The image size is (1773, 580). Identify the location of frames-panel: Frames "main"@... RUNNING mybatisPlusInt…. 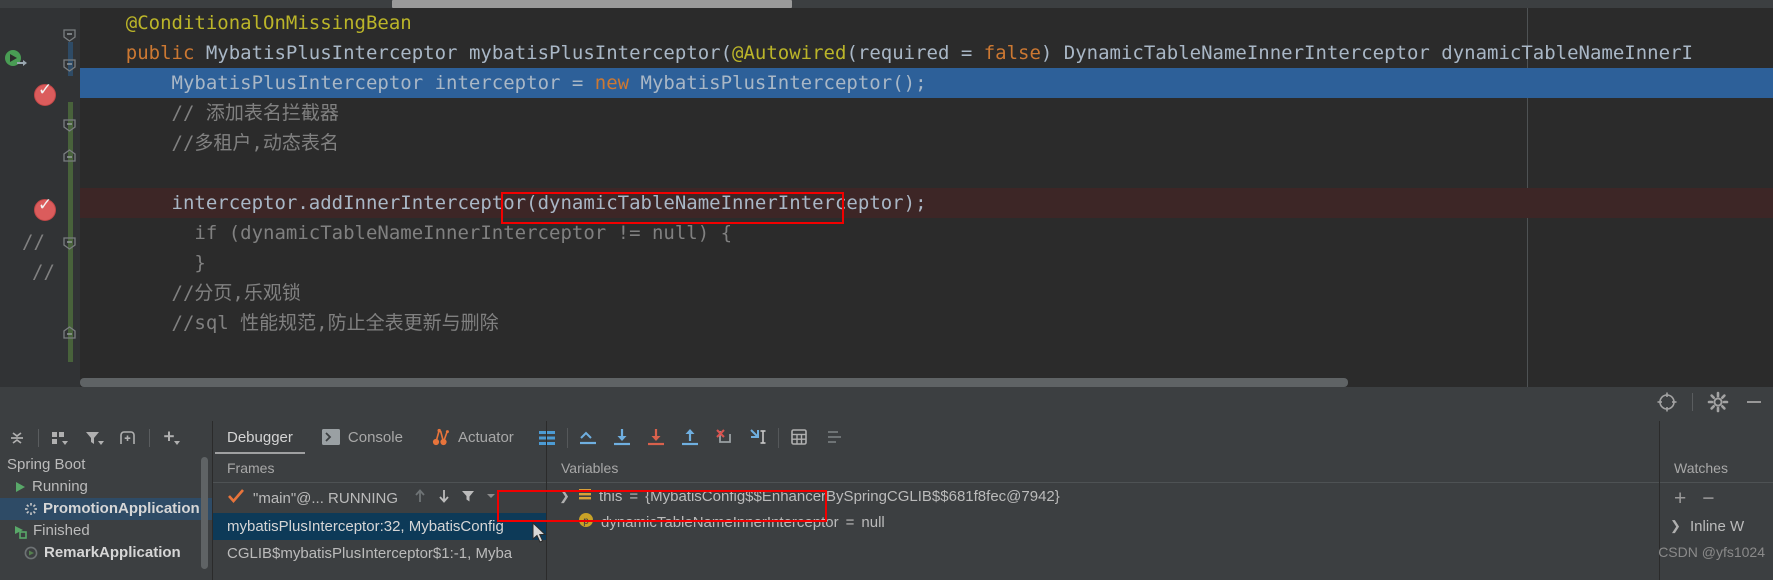
(379, 517).